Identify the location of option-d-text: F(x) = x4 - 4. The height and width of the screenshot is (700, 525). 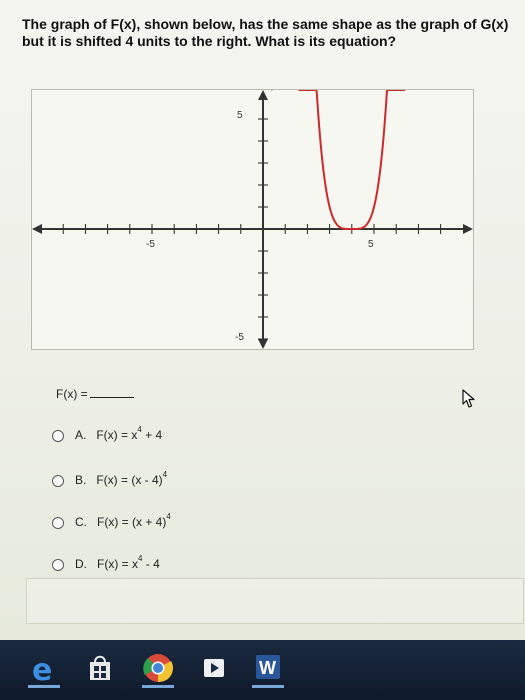
(128, 563).